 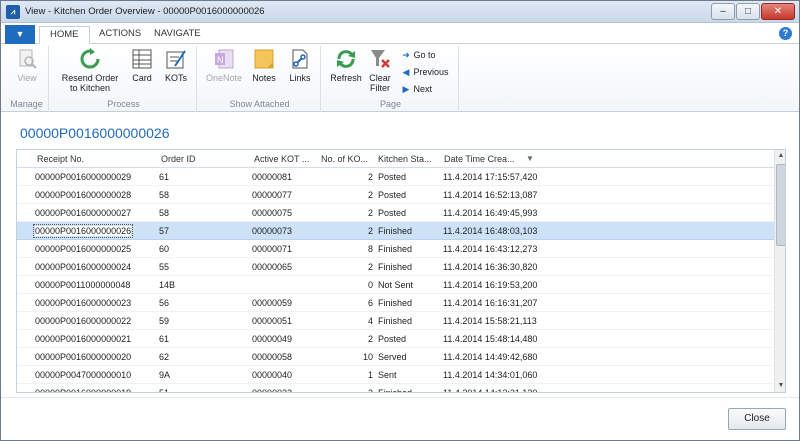 I want to click on next-button: ▶ Next, so click(x=417, y=89).